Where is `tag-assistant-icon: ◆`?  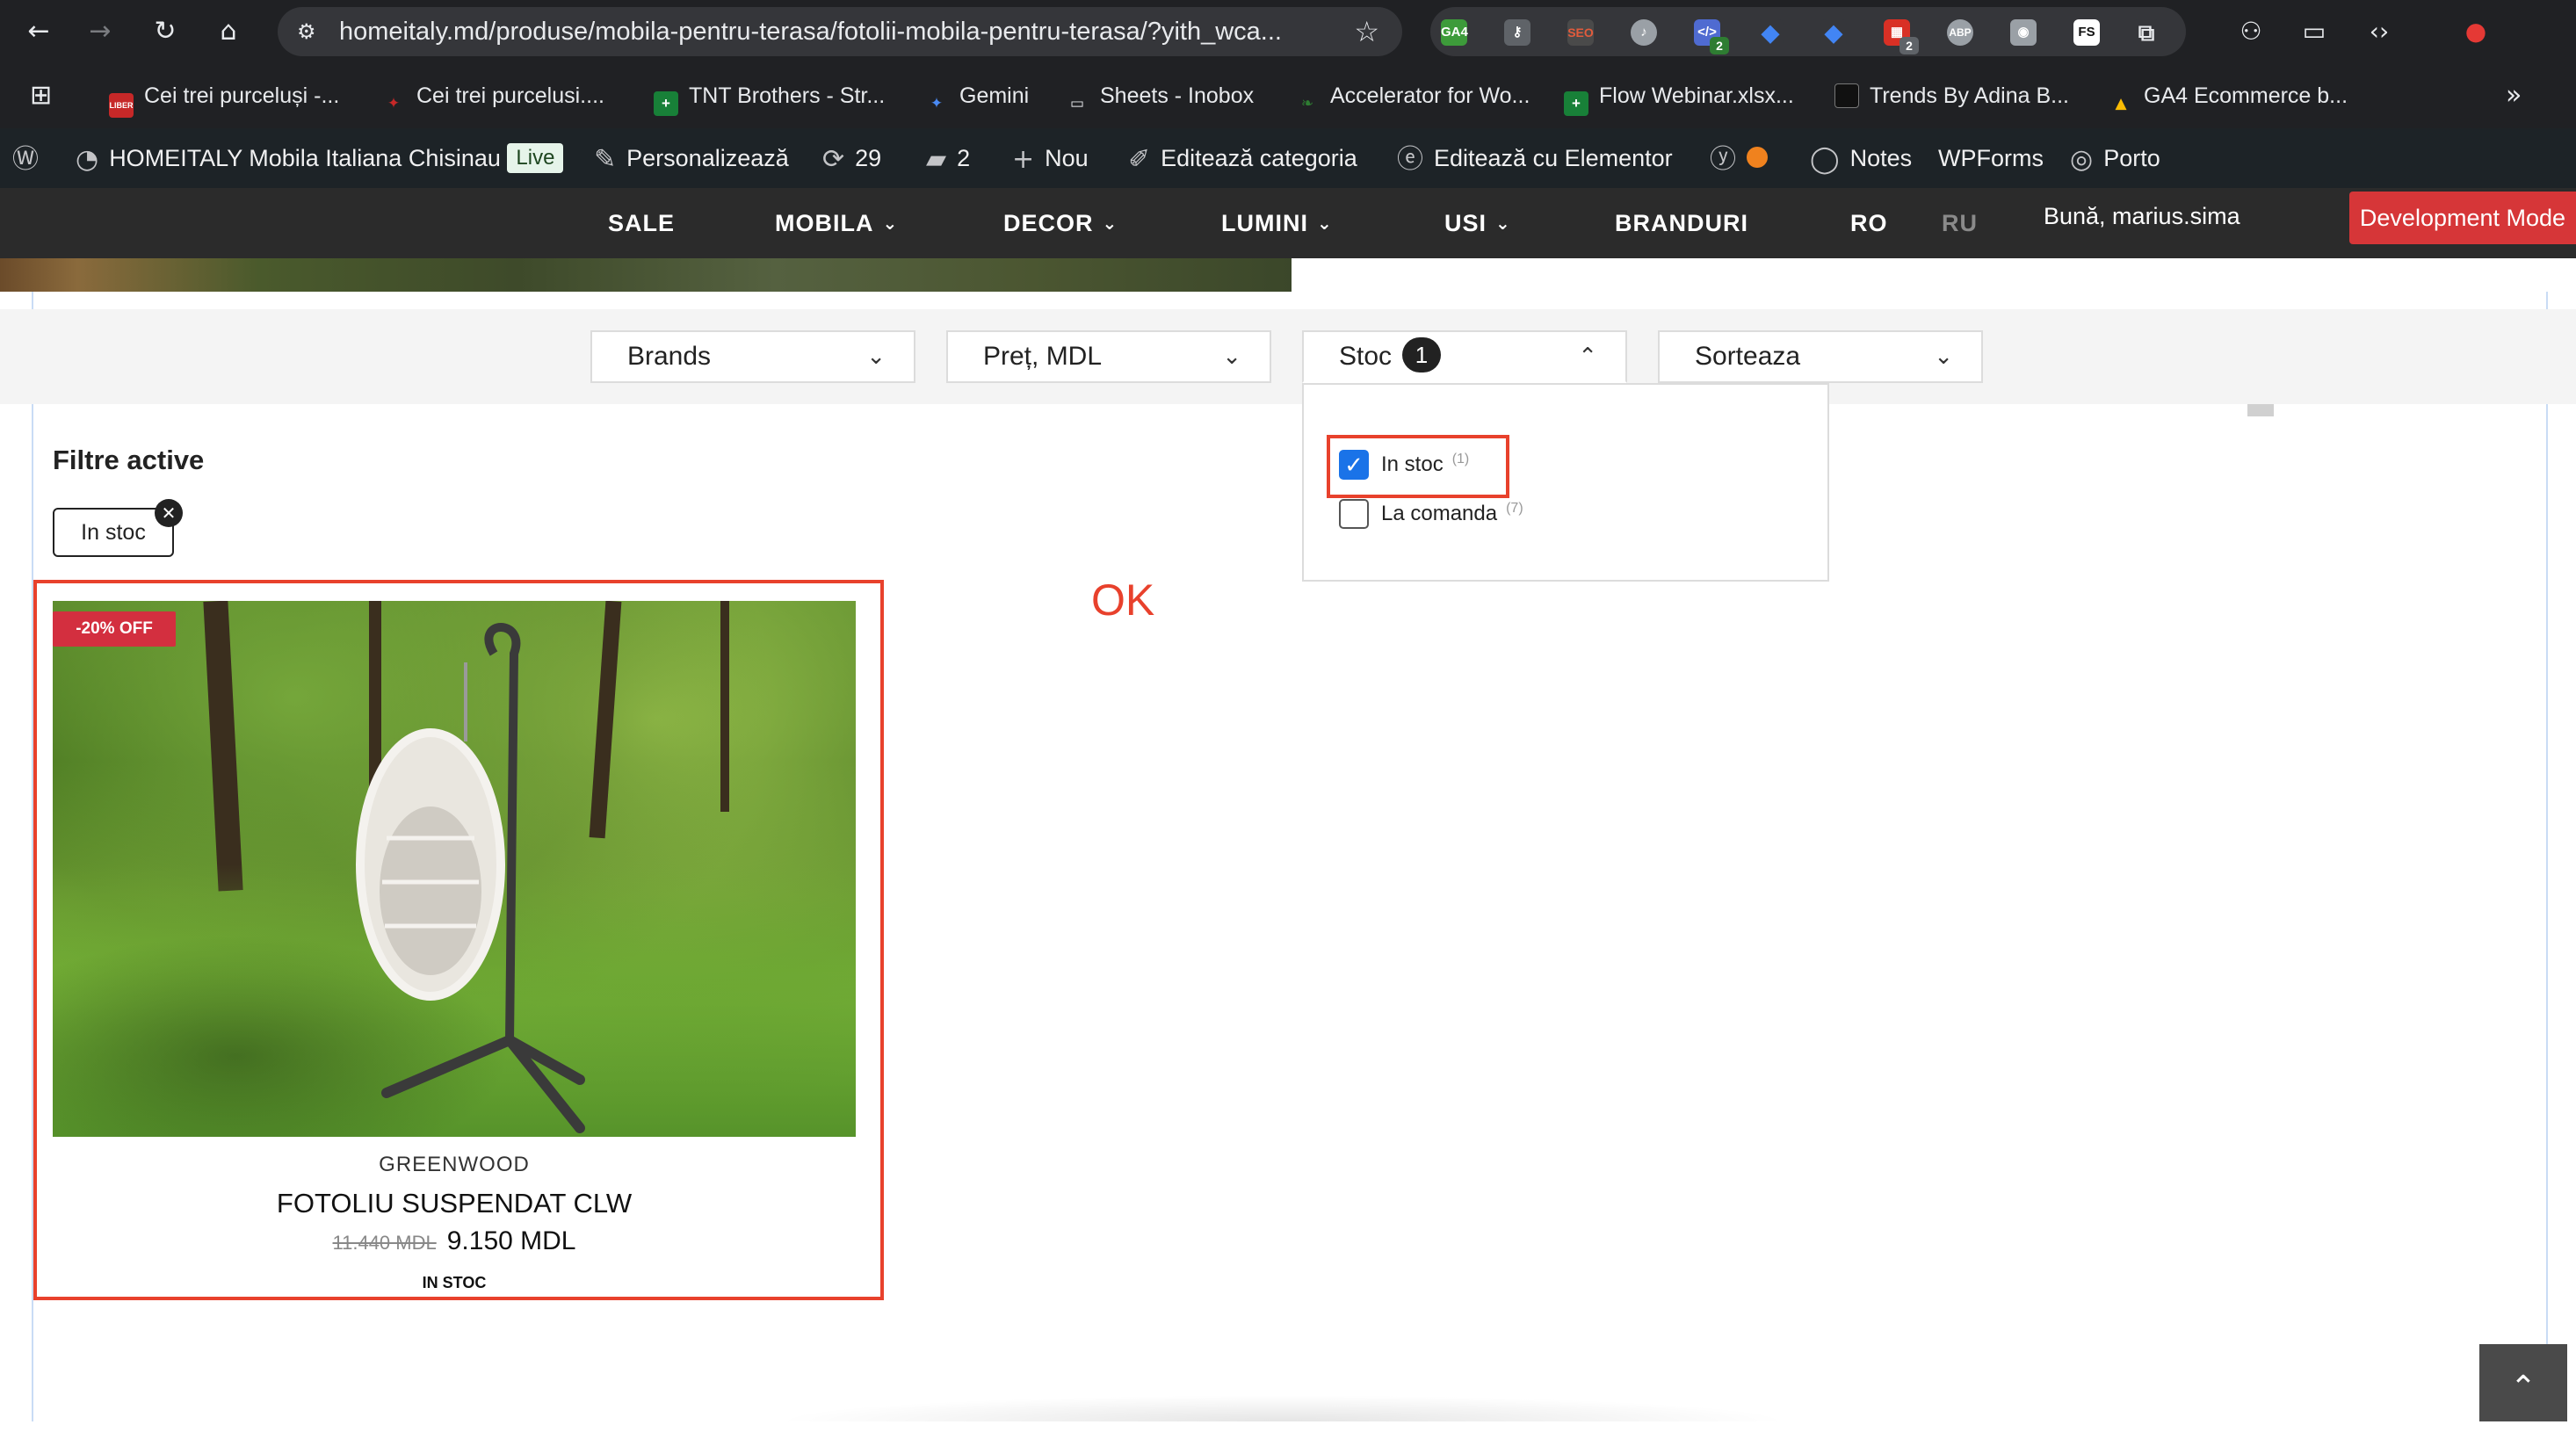
tag-assistant-icon: ◆ is located at coordinates (1833, 32).